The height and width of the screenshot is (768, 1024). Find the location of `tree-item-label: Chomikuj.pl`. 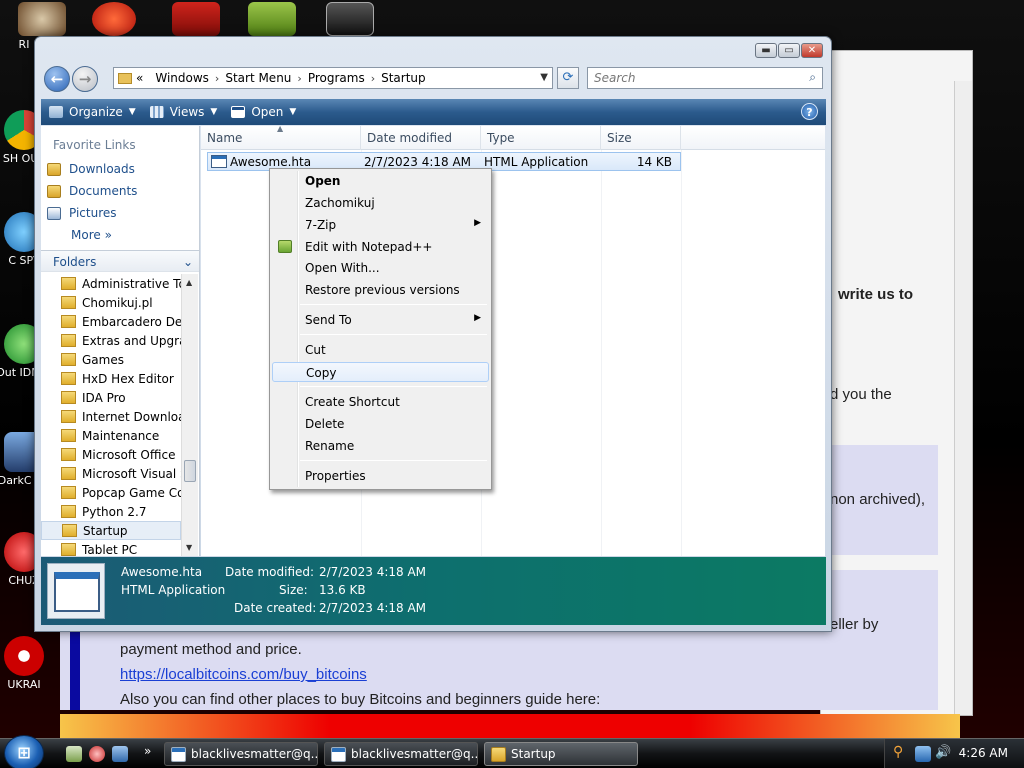

tree-item-label: Chomikuj.pl is located at coordinates (117, 302).